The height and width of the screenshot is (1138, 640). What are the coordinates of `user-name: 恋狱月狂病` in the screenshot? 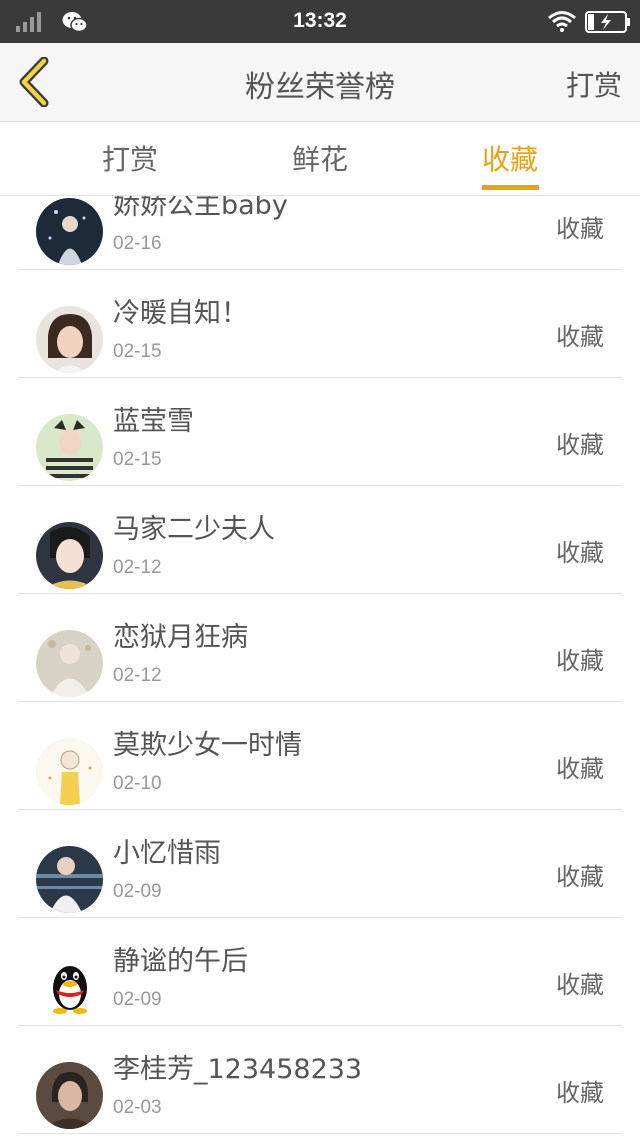 It's located at (180, 637).